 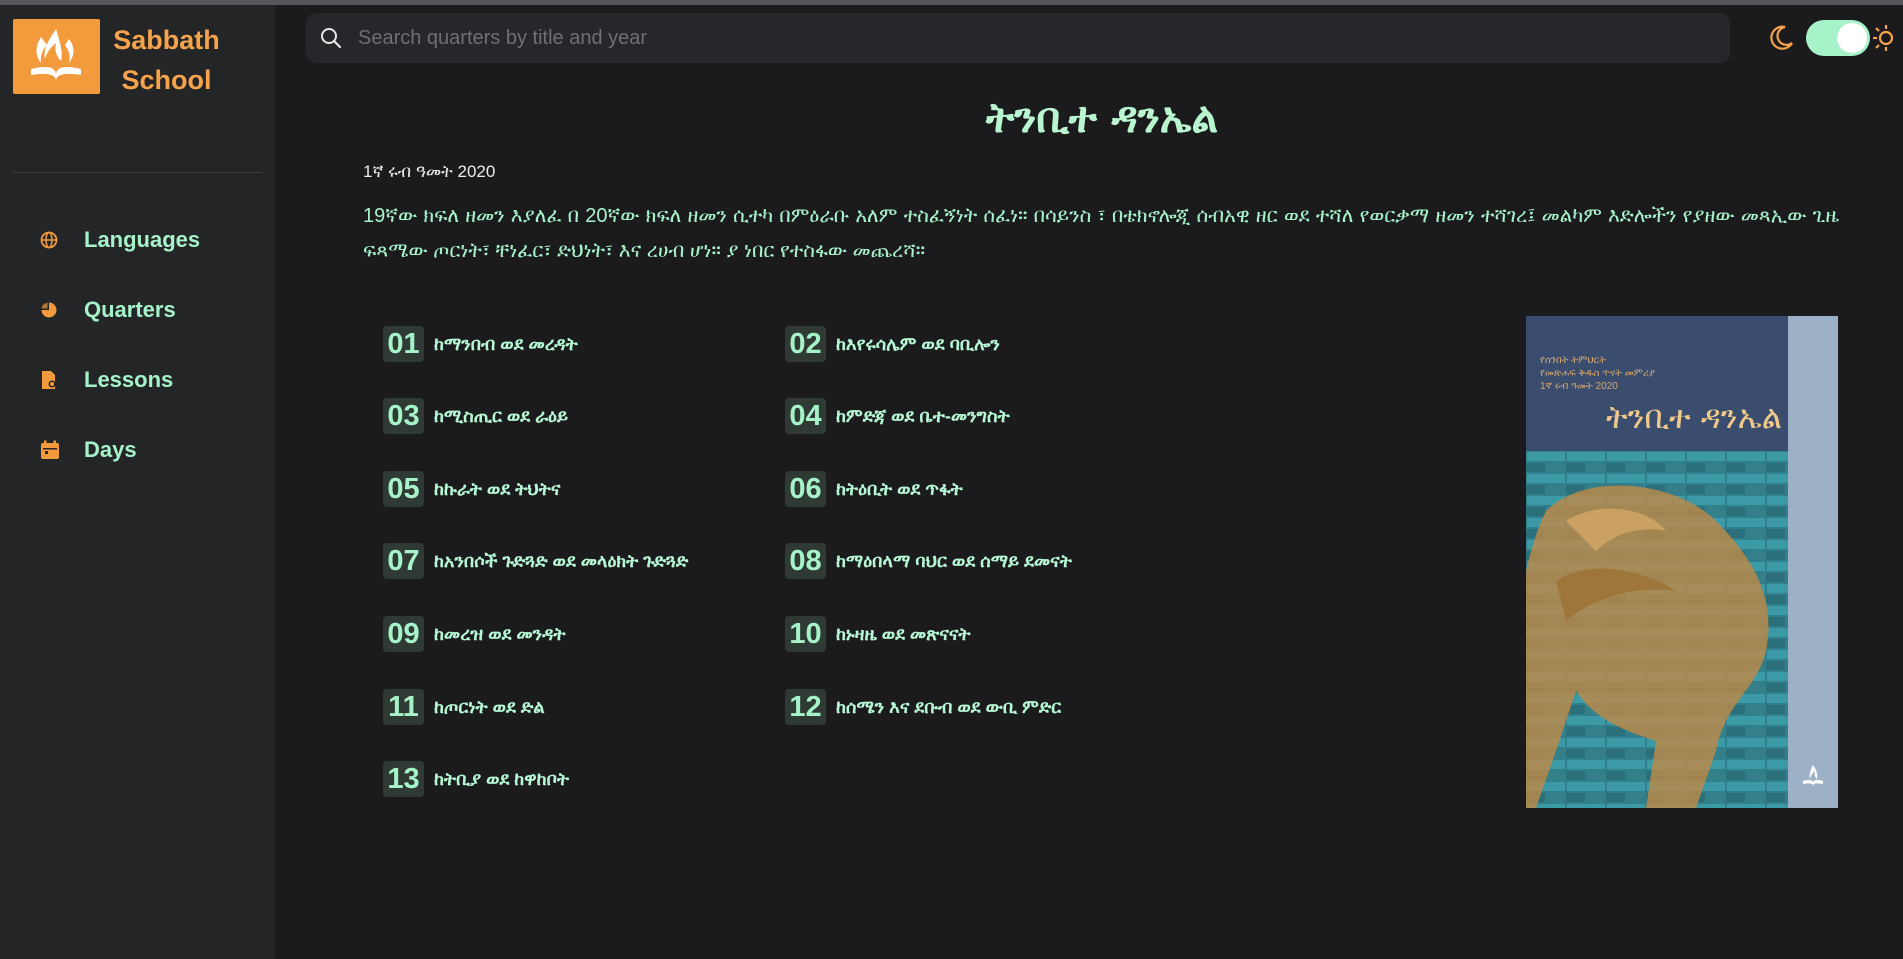 I want to click on search-bar, so click(x=1018, y=38).